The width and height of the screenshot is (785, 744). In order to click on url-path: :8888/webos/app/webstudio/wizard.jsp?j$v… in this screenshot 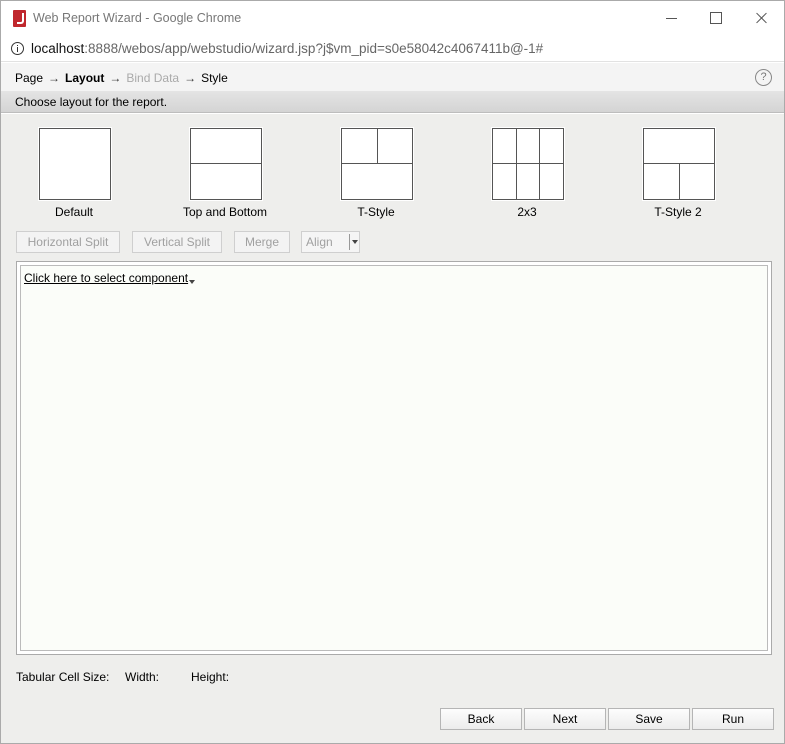, I will do `click(314, 48)`.